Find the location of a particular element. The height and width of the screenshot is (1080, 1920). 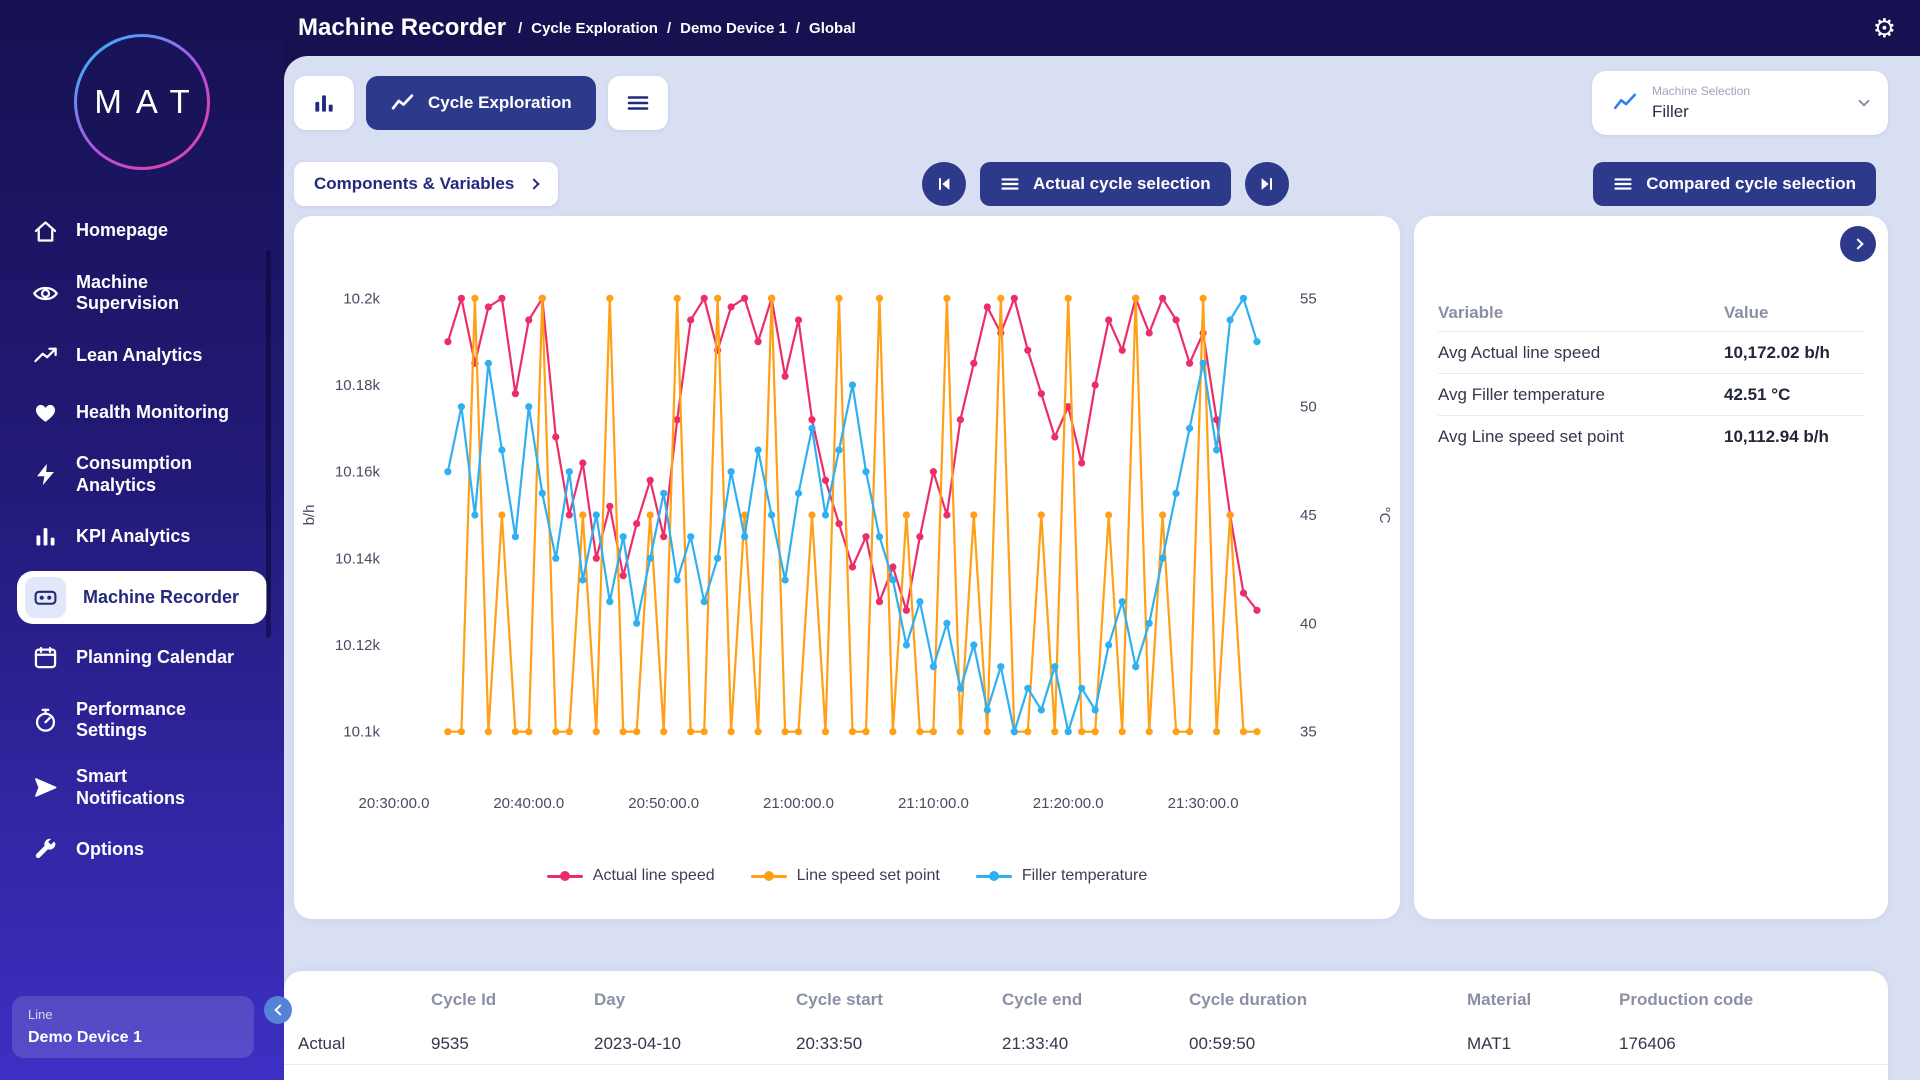

sidebar-collapse-button is located at coordinates (278, 1010).